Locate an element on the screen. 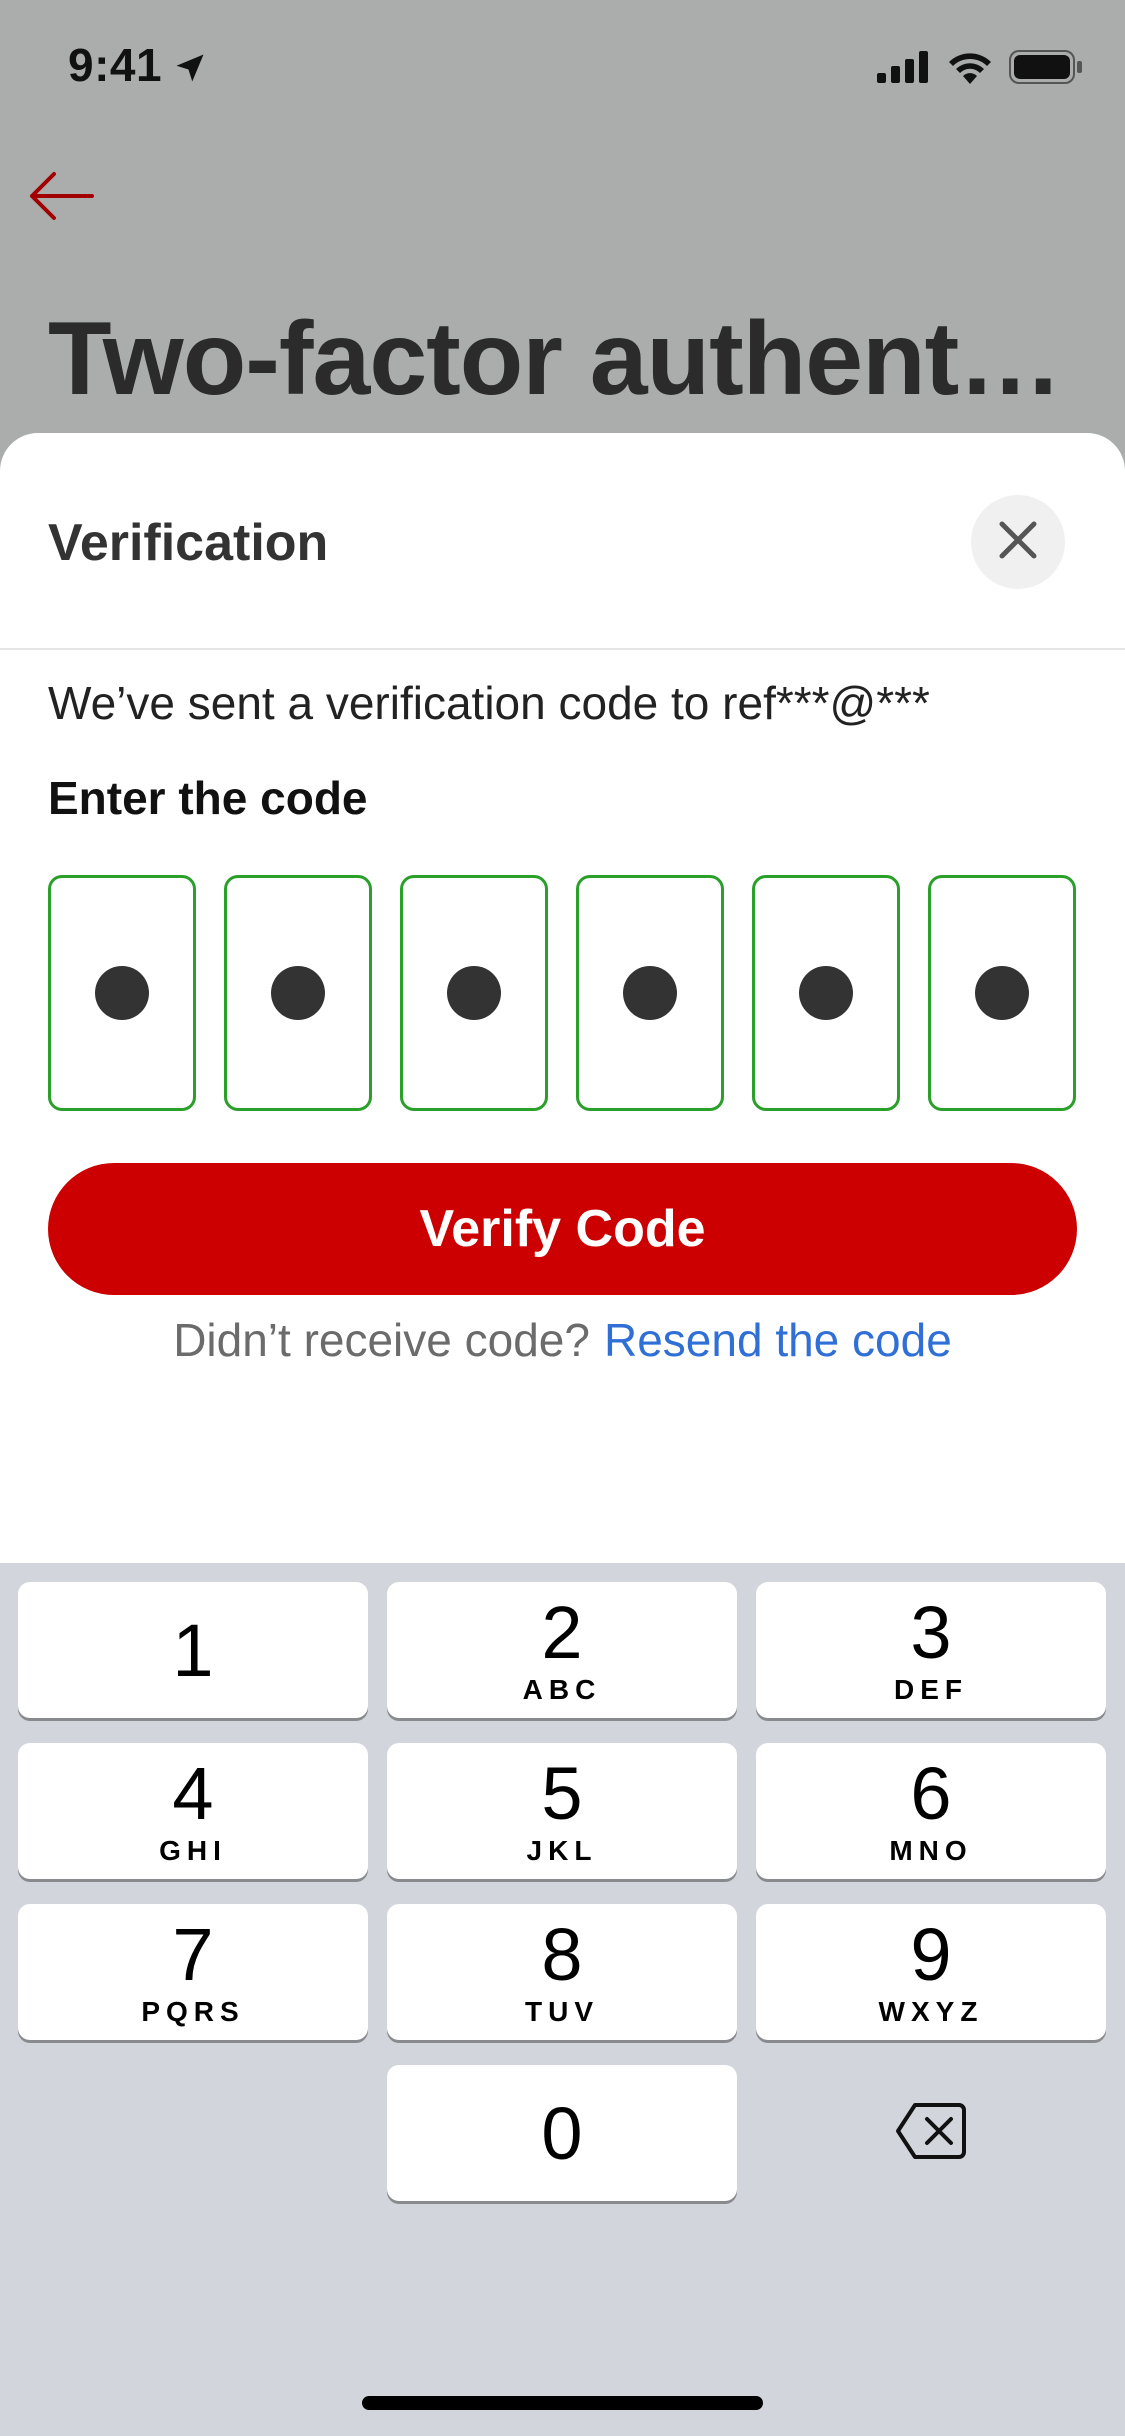  key-6: 6 MNO is located at coordinates (931, 1811).